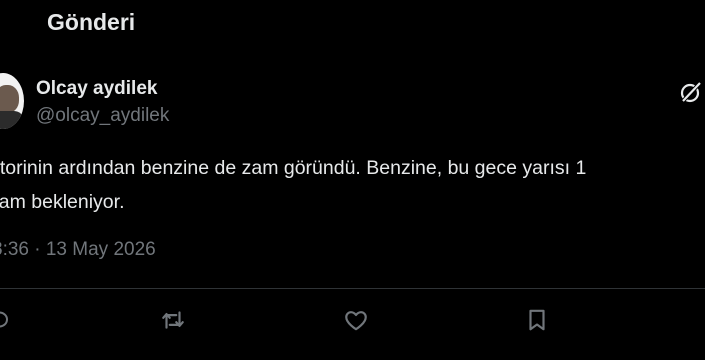  I want to click on divider, so click(352, 288).